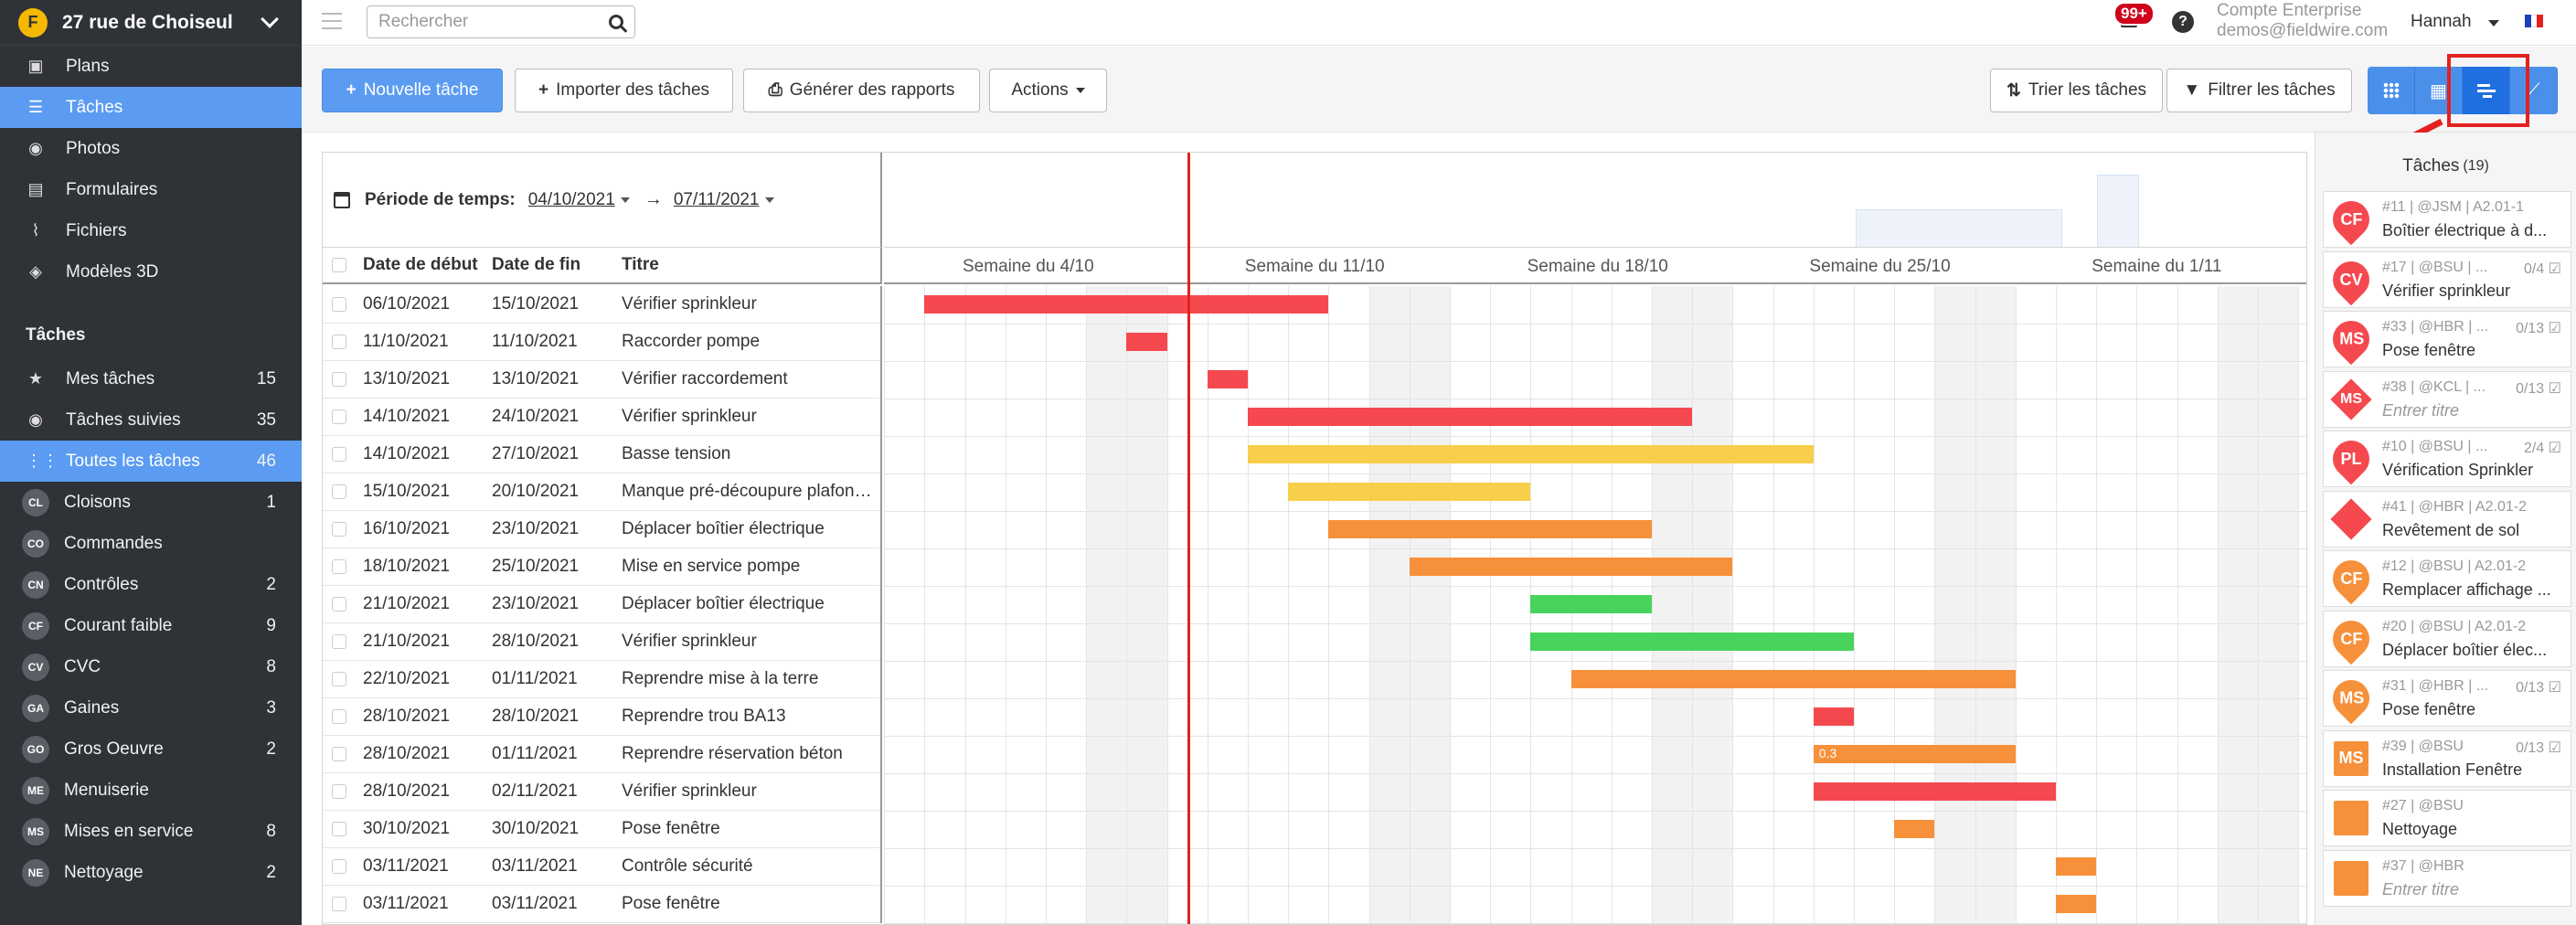  What do you see at coordinates (717, 200) in the screenshot?
I see `period-to: 07/11/2021` at bounding box center [717, 200].